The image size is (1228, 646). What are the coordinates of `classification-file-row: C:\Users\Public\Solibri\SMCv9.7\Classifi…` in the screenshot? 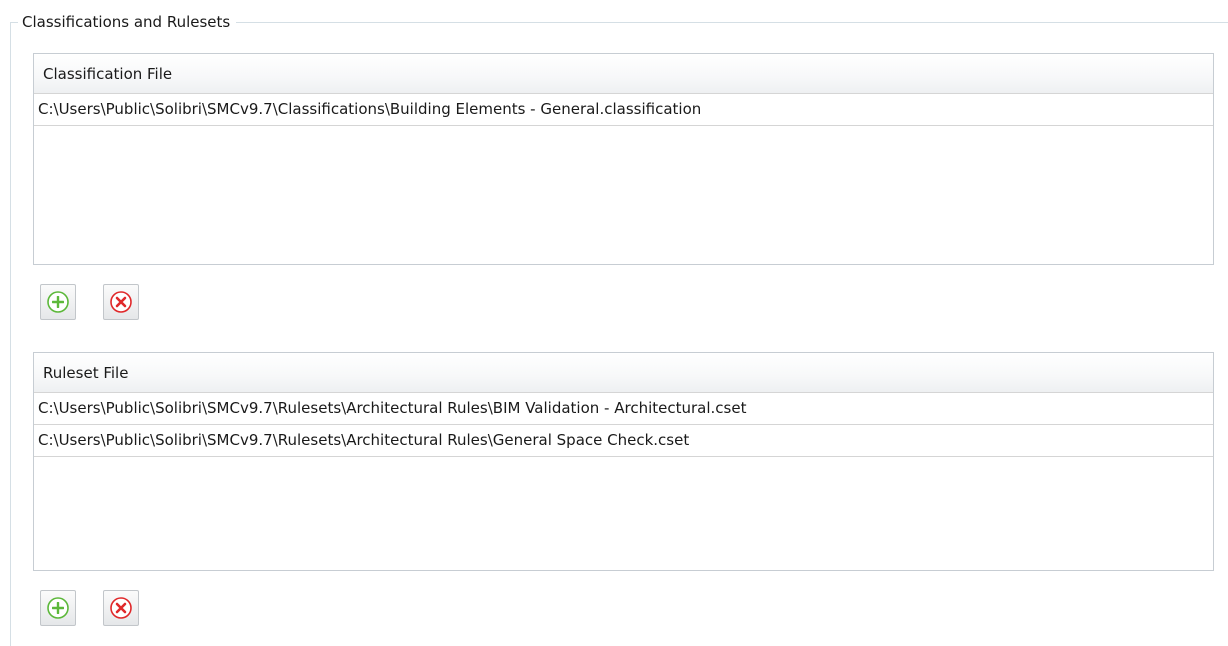 It's located at (623, 110).